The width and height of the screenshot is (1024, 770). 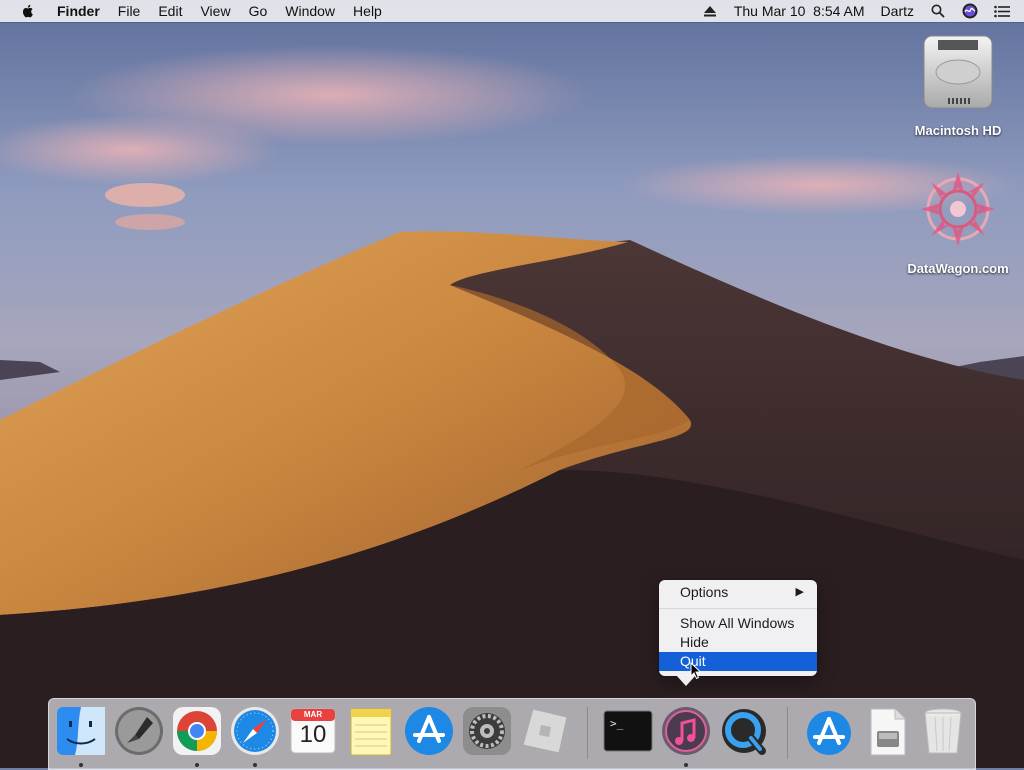 What do you see at coordinates (367, 11) in the screenshot?
I see `menu-help: Help` at bounding box center [367, 11].